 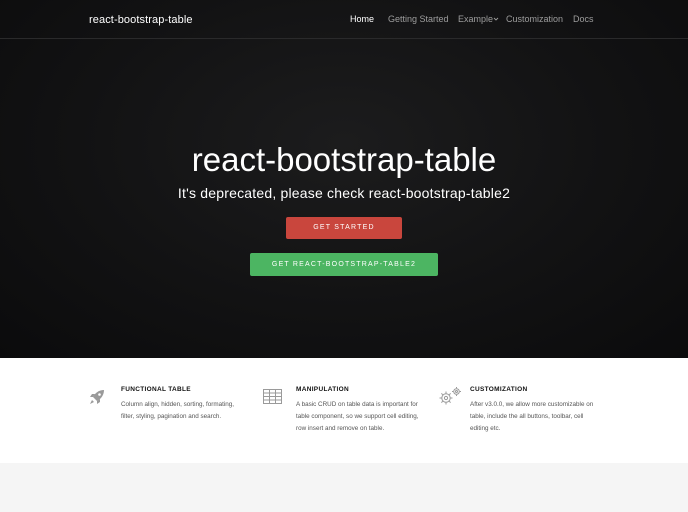 I want to click on feature-title: CUSTOMIZATION, so click(x=499, y=389).